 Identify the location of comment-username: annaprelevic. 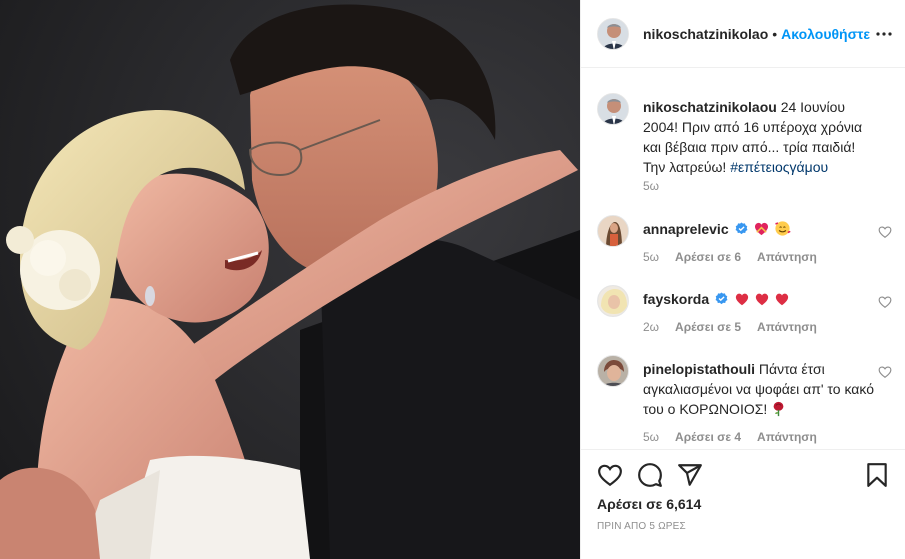
(686, 229).